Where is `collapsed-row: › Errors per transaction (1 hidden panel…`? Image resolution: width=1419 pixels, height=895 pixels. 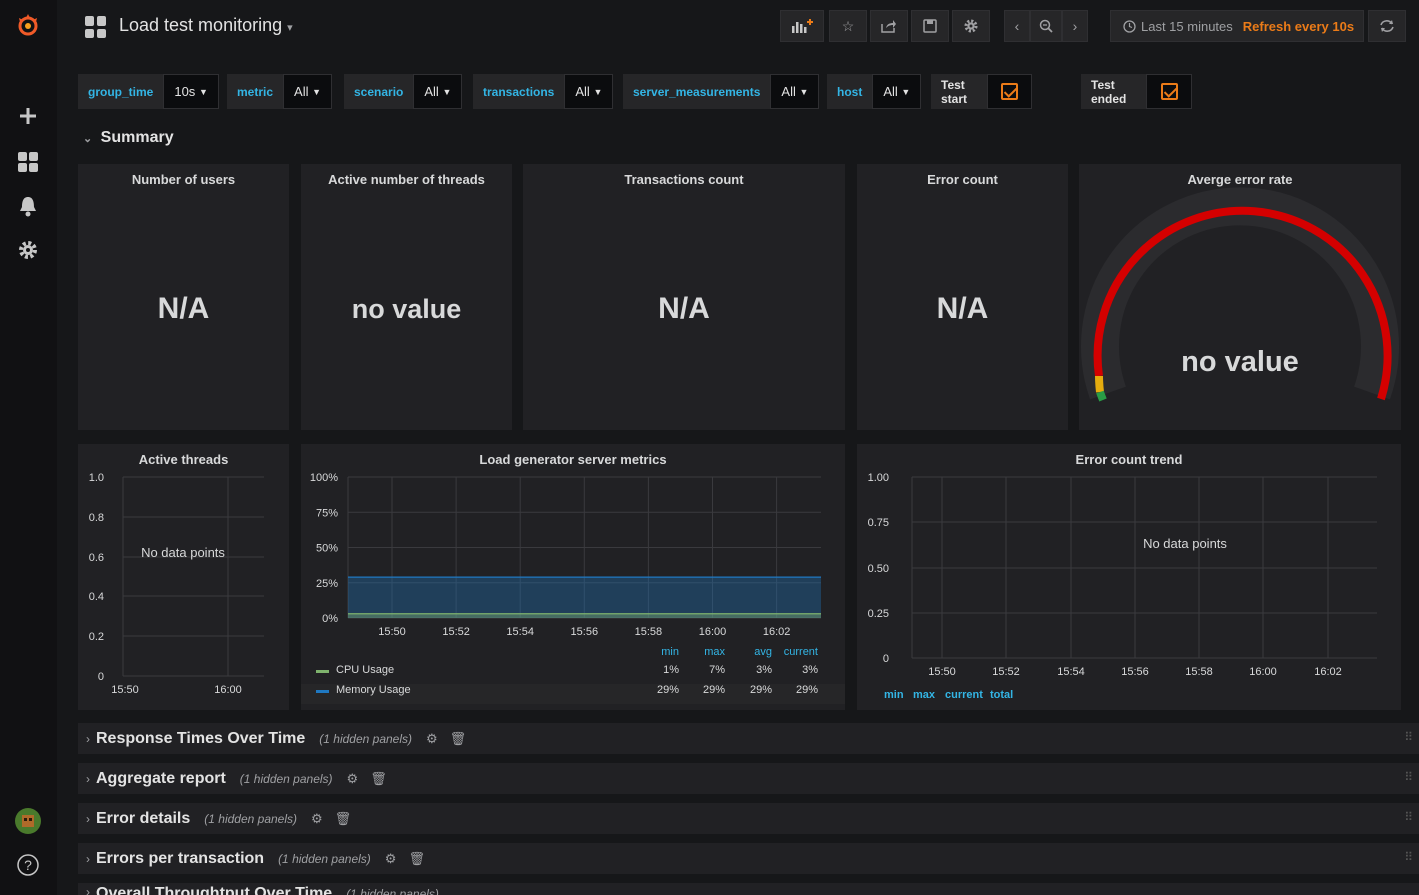
collapsed-row: › Errors per transaction (1 hidden panel… is located at coordinates (748, 858).